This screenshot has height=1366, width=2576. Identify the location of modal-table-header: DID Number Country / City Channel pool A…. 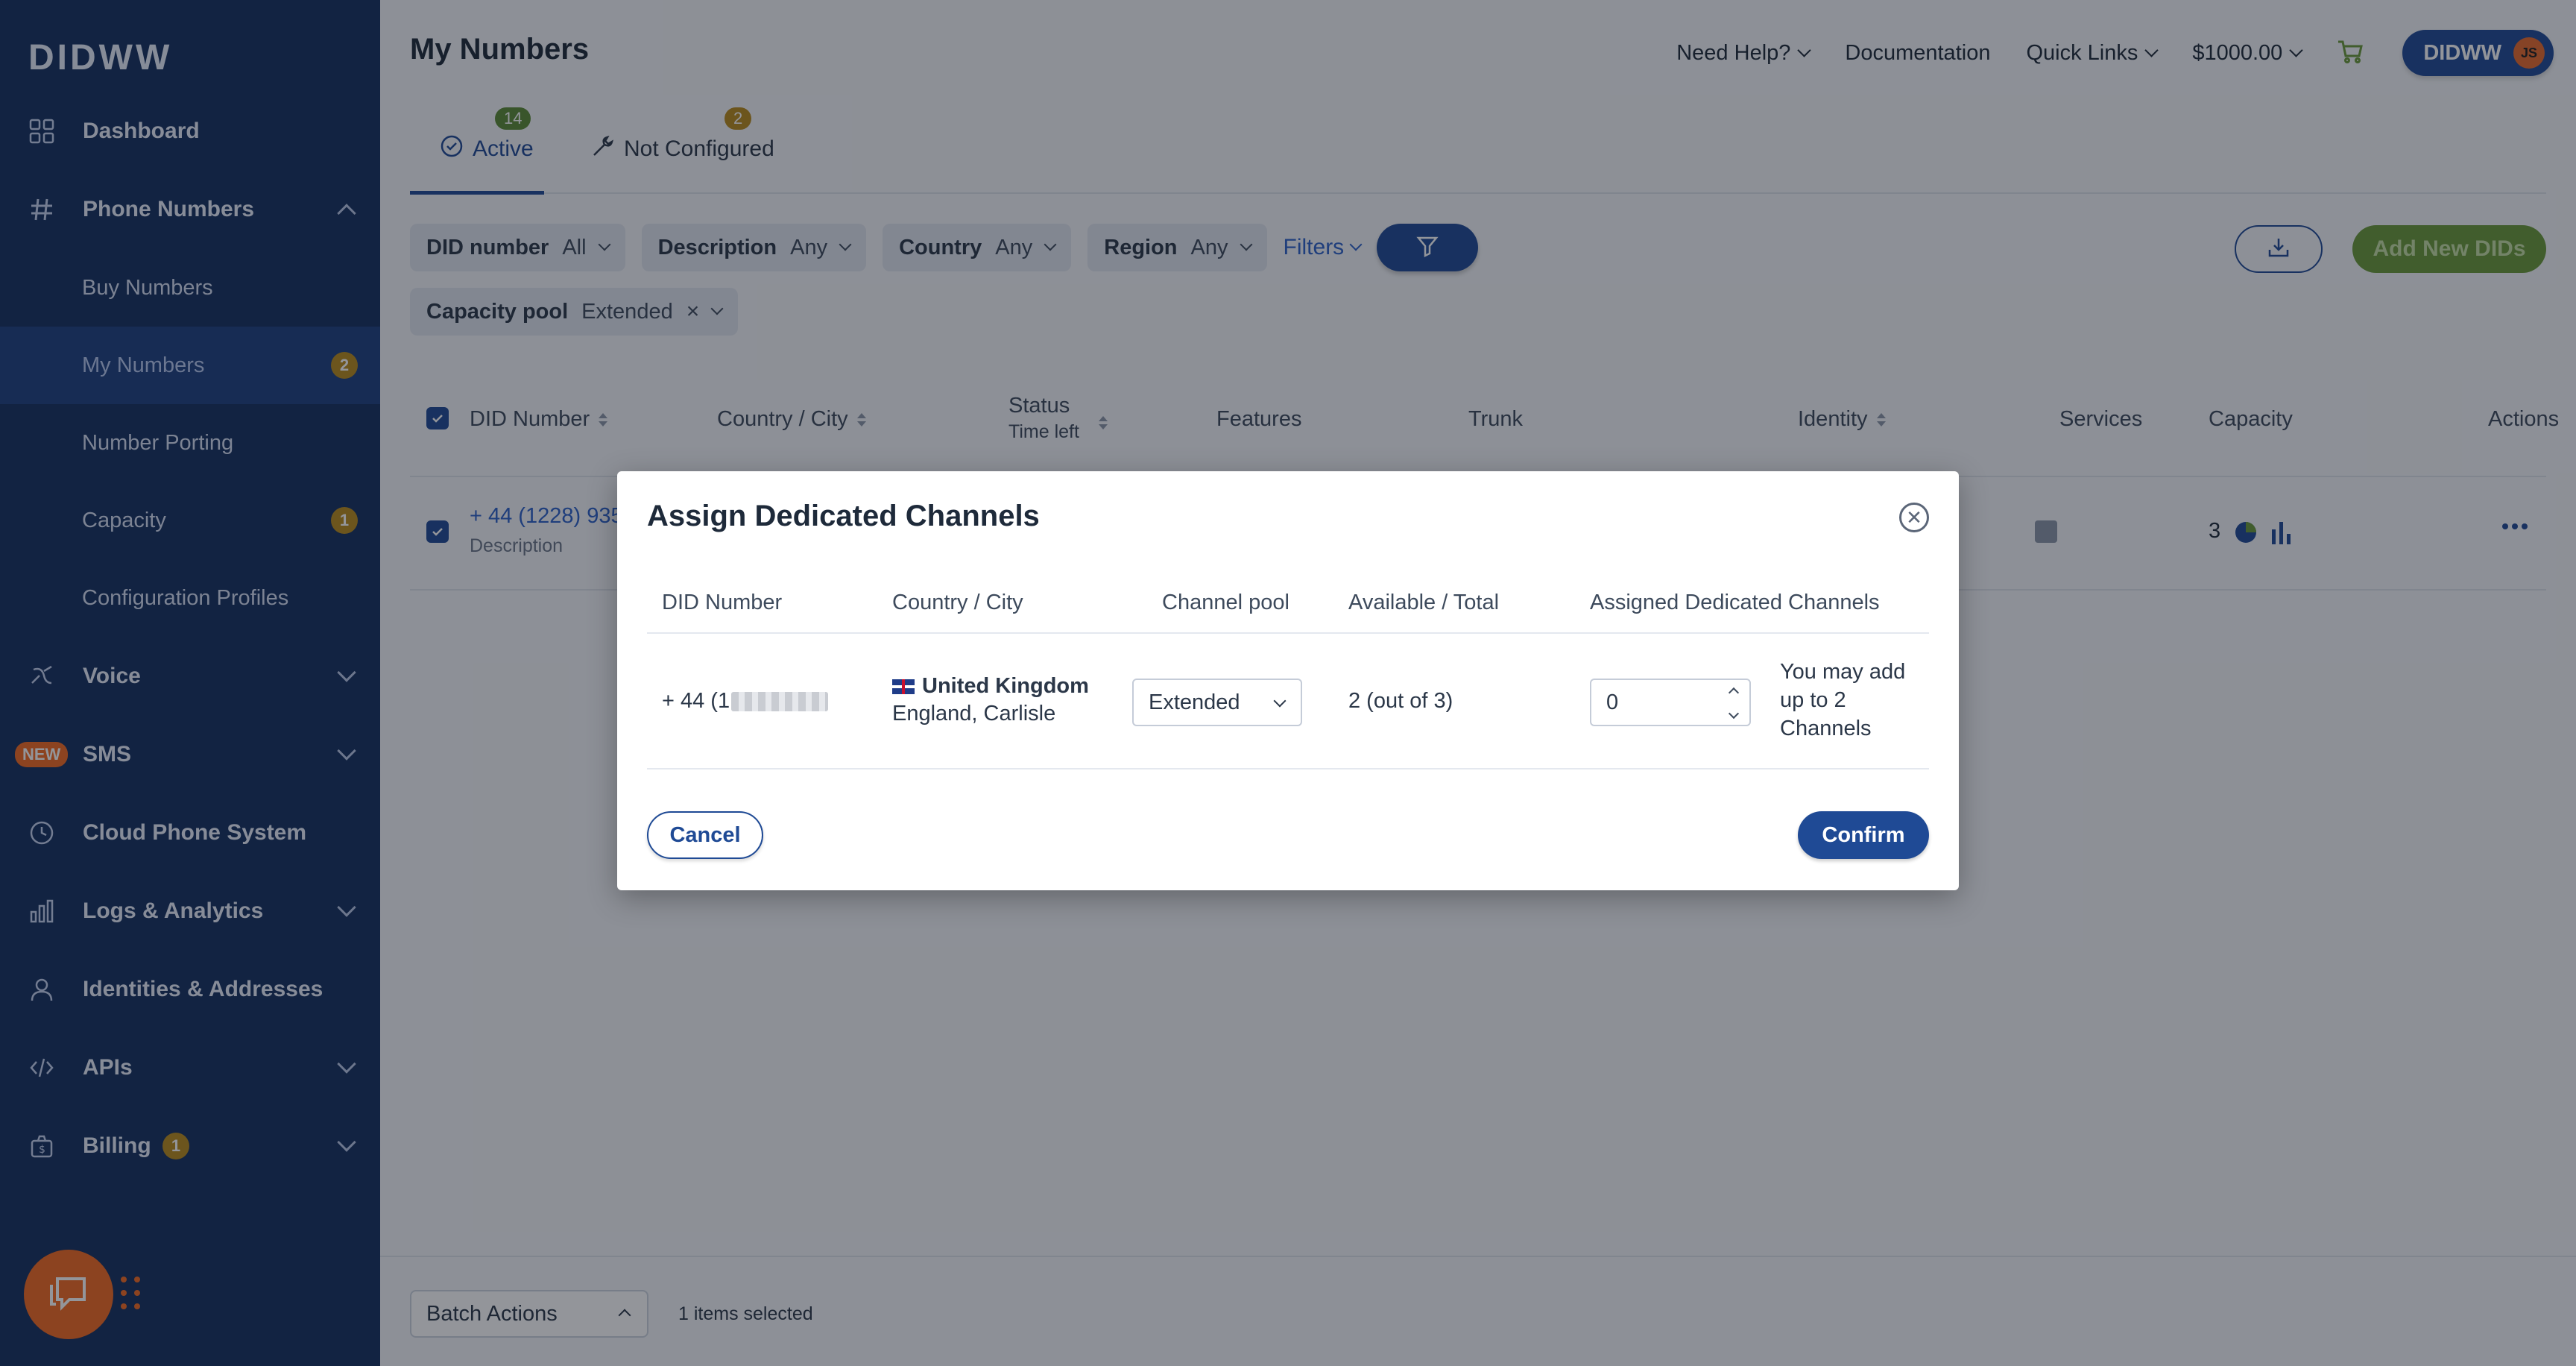
(1288, 601).